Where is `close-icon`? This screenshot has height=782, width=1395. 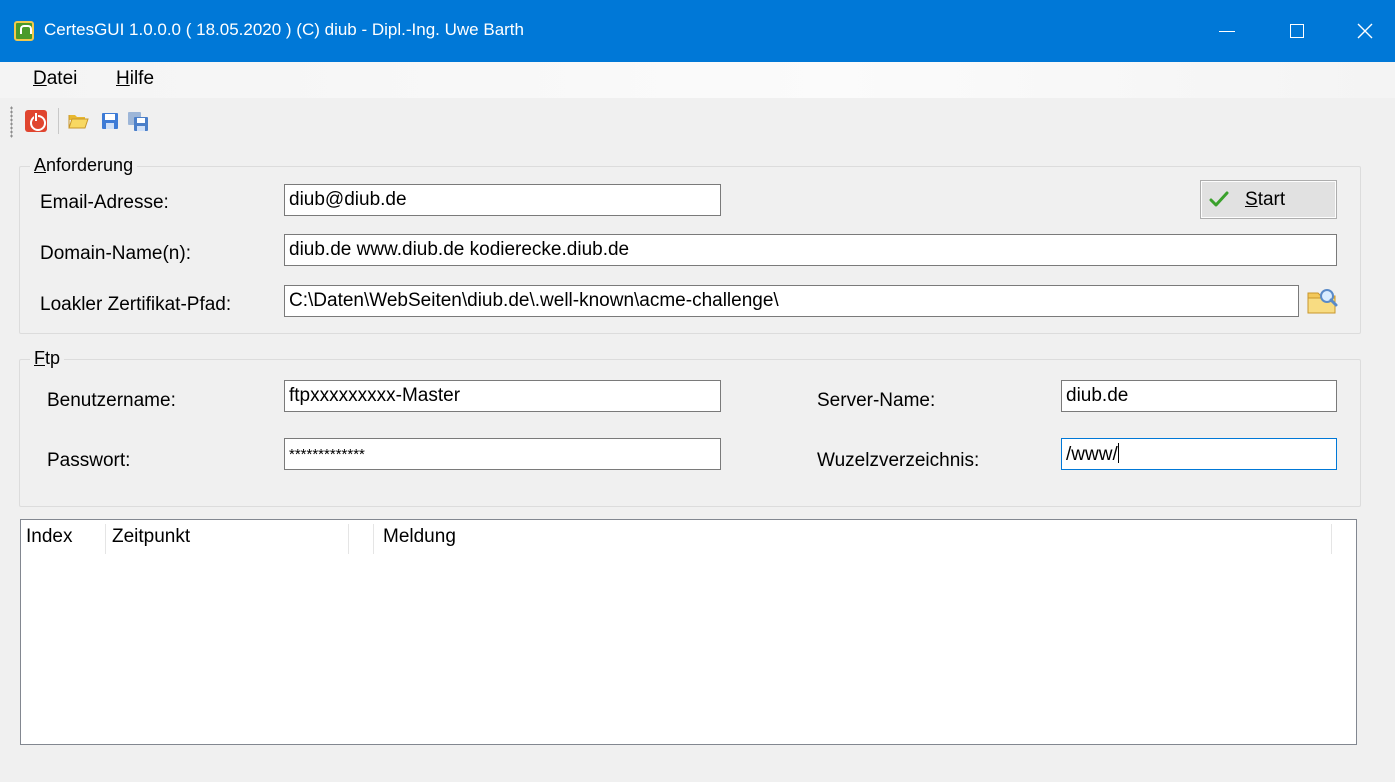 close-icon is located at coordinates (1365, 31).